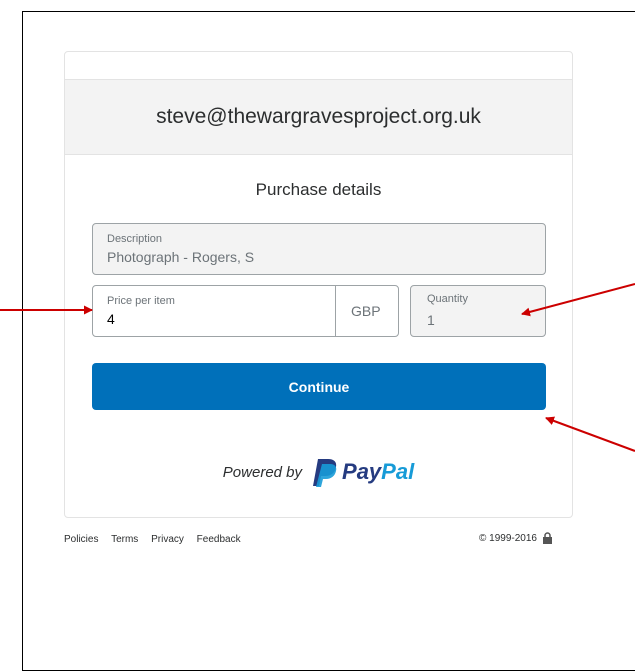  I want to click on annotation-arrow-continue, so click(590, 434).